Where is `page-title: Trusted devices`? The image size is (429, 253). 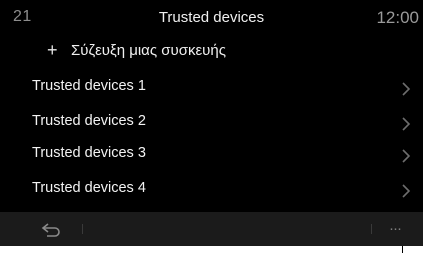
page-title: Trusted devices is located at coordinates (211, 17).